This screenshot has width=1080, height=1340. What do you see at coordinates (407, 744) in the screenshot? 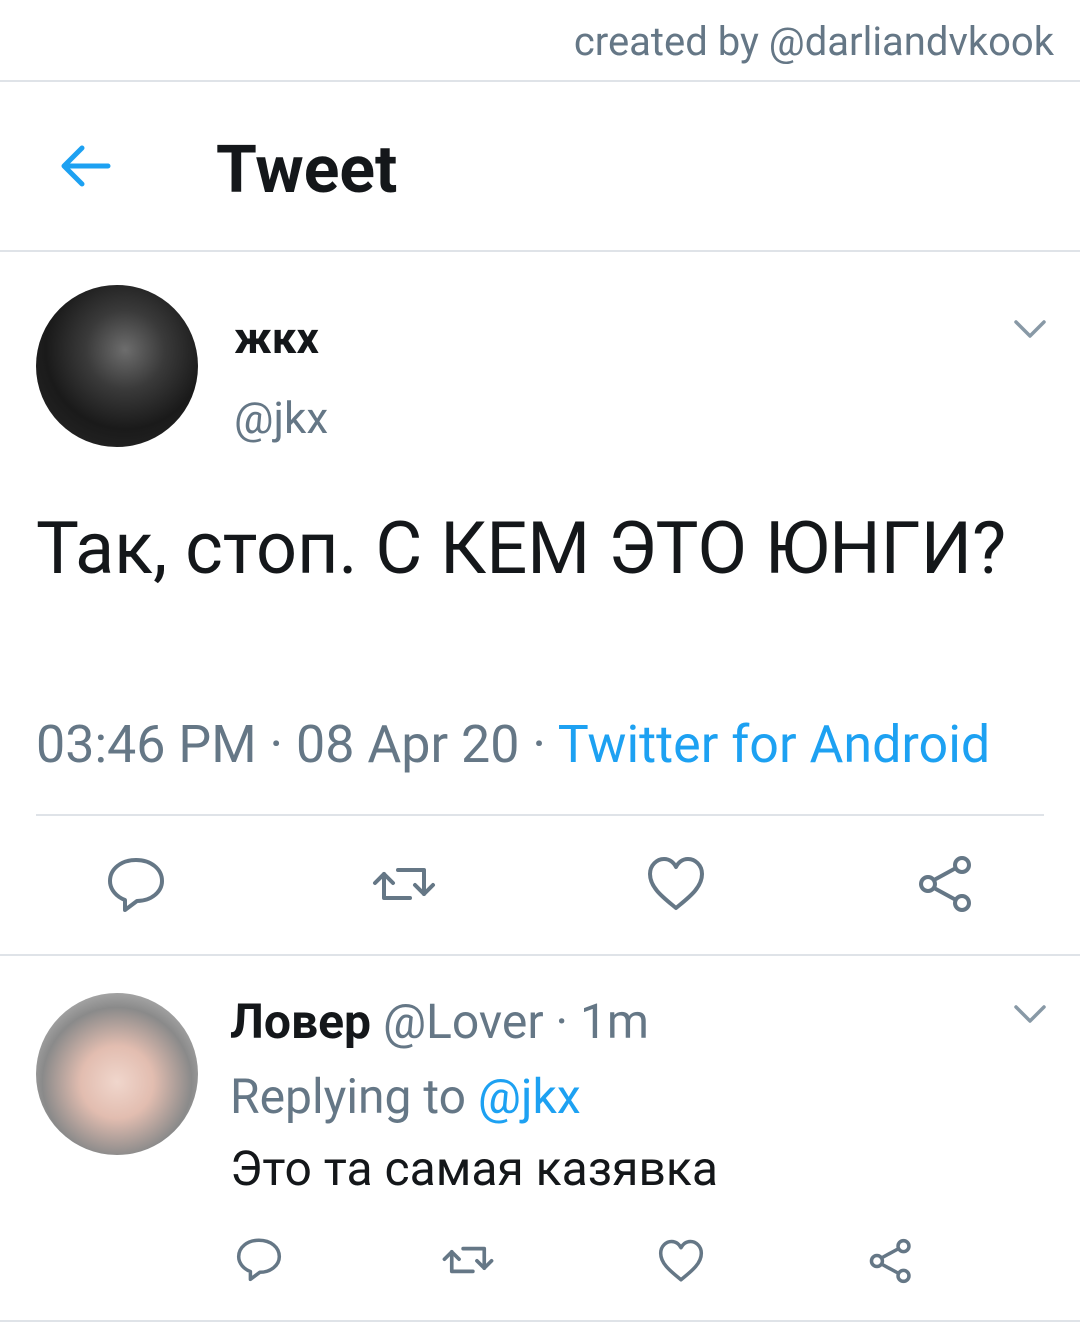
I see `tweet-date: 08 Apr 20` at bounding box center [407, 744].